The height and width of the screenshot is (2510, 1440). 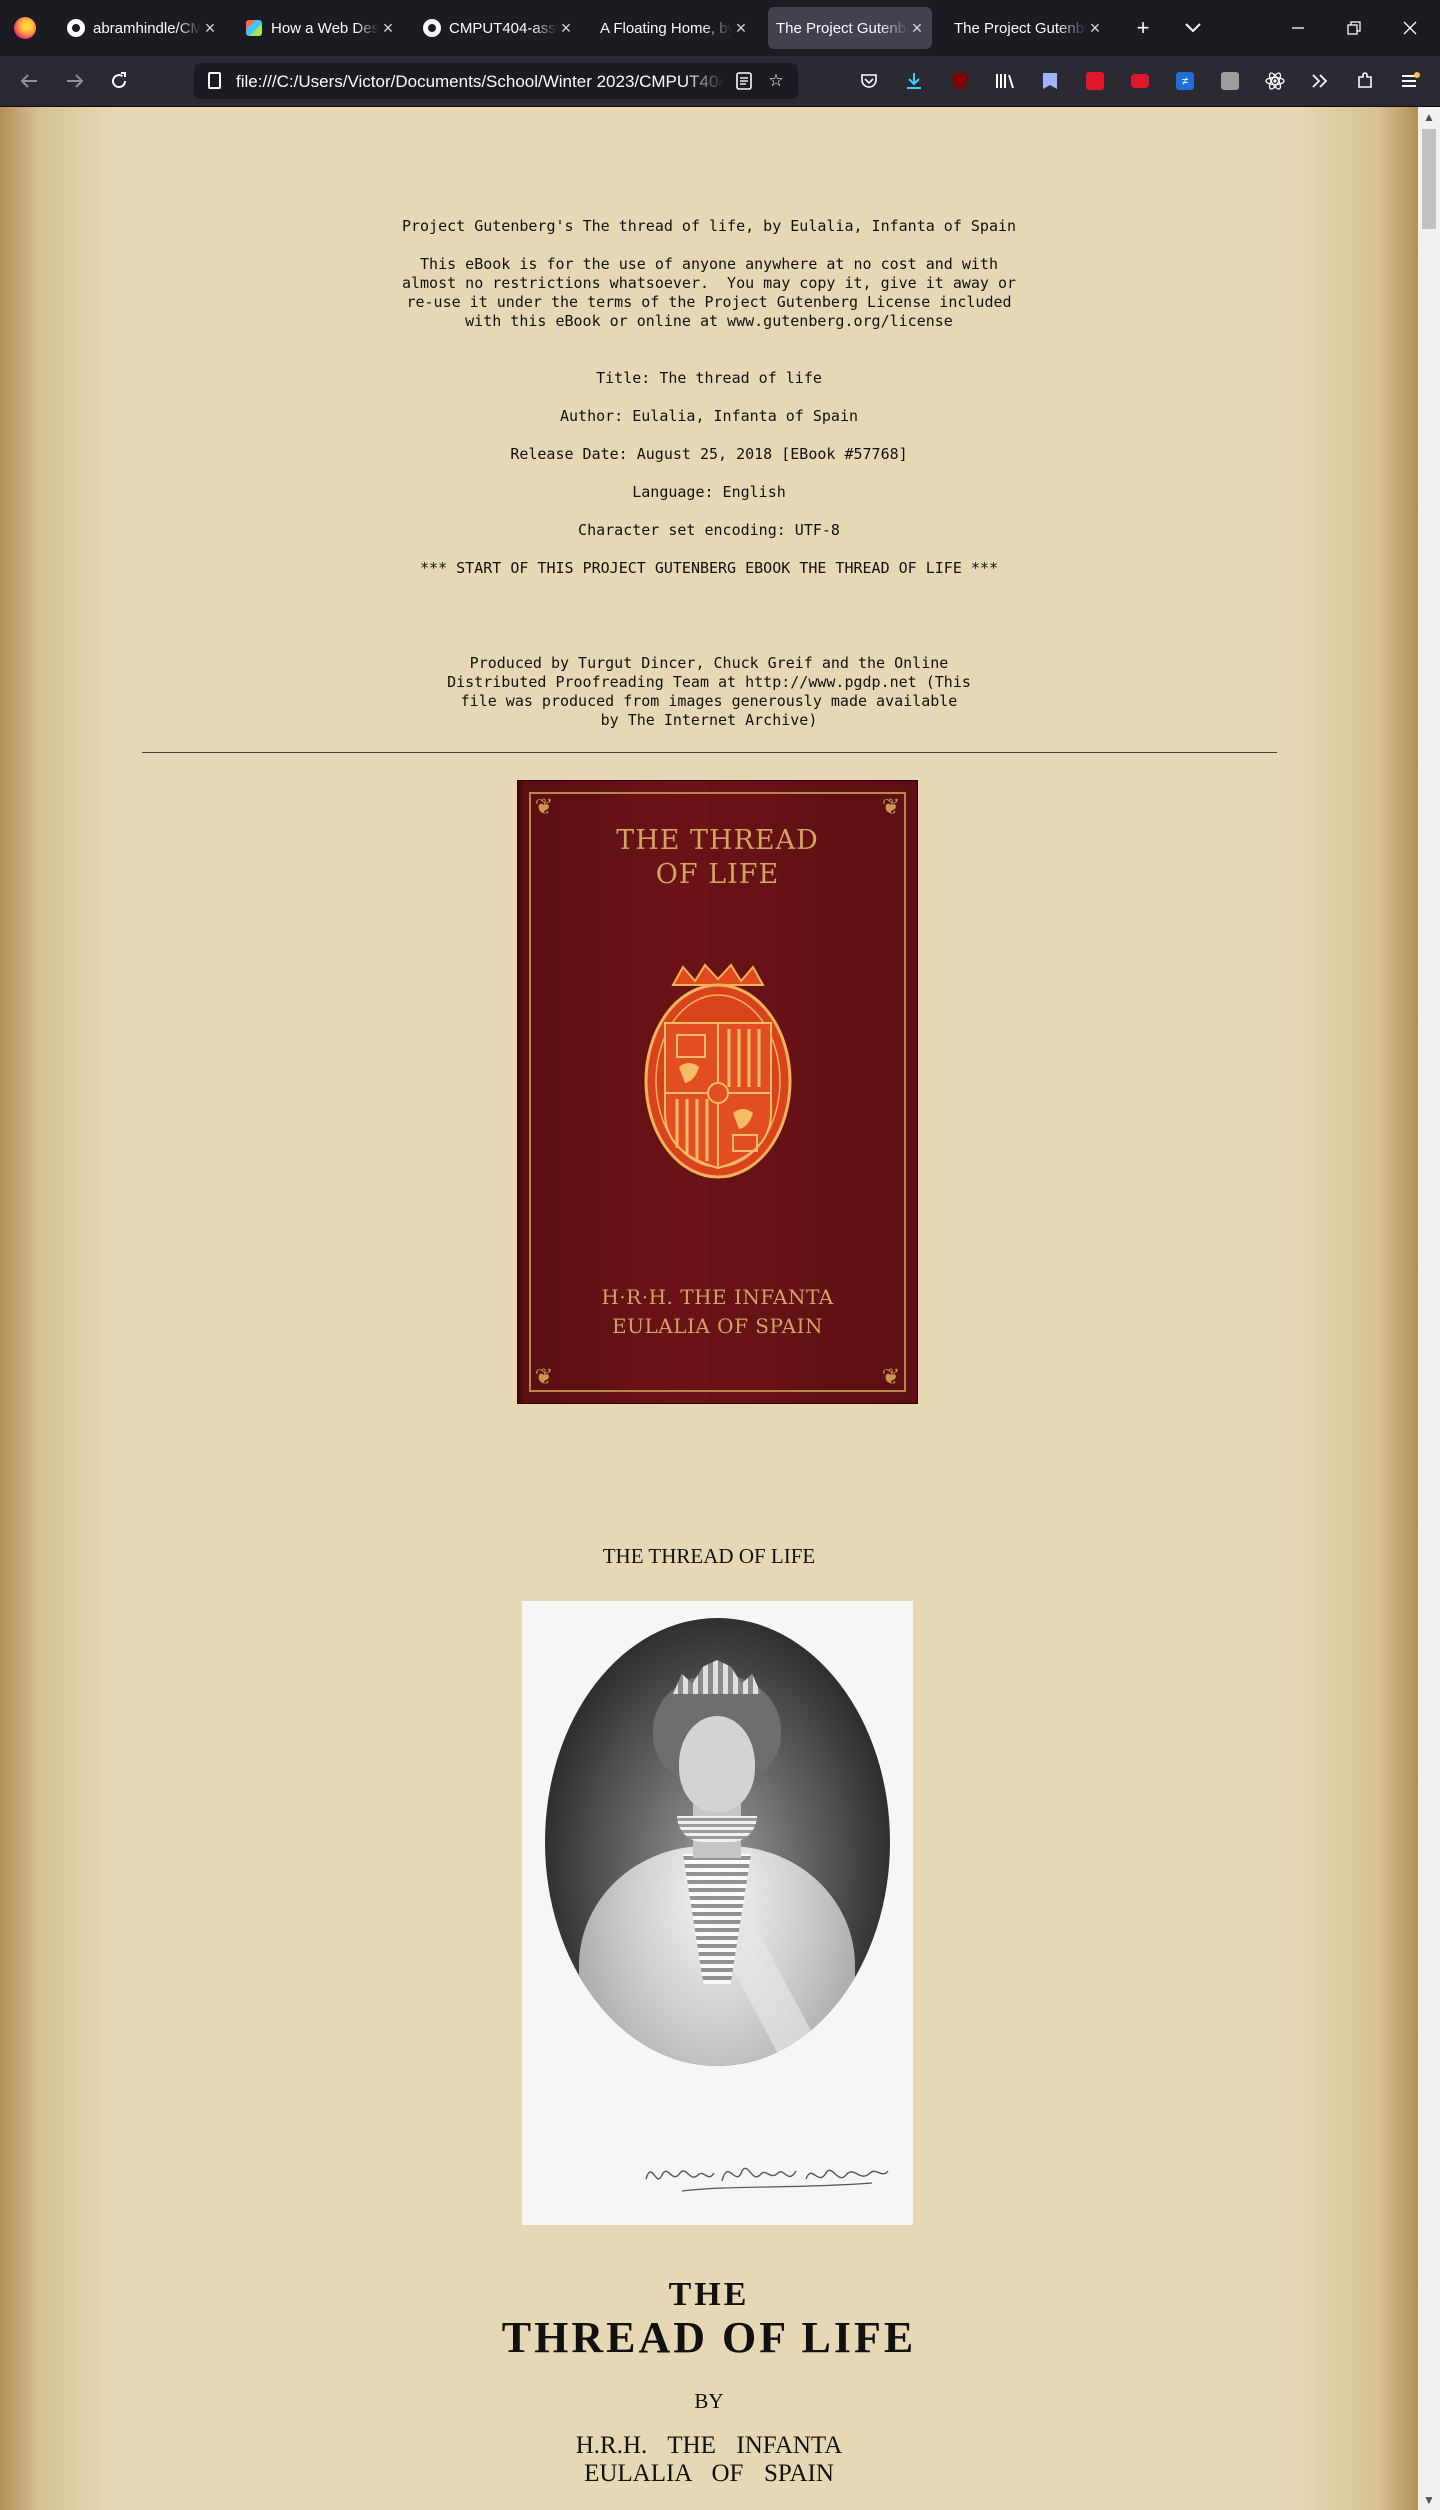 I want to click on ublock-icon, so click(x=960, y=81).